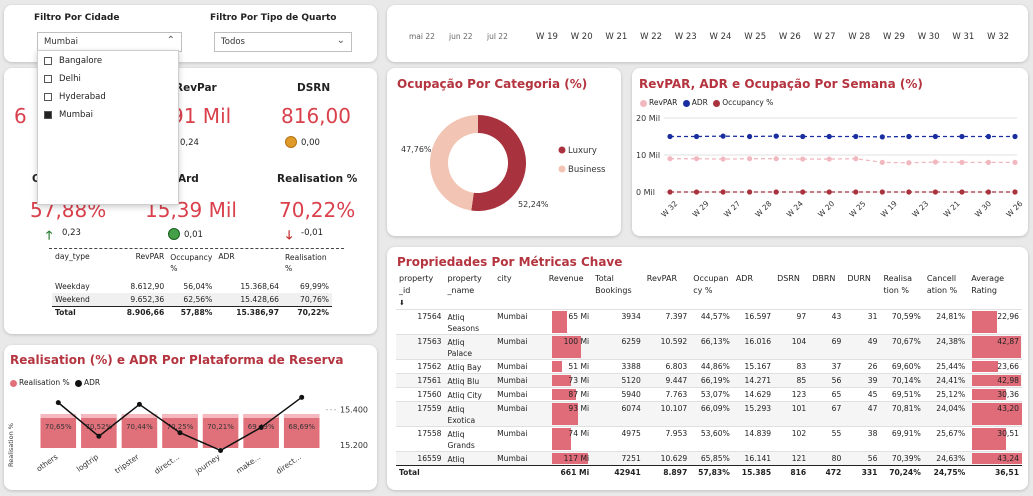  I want to click on column-header-text: _id, so click(405, 290).